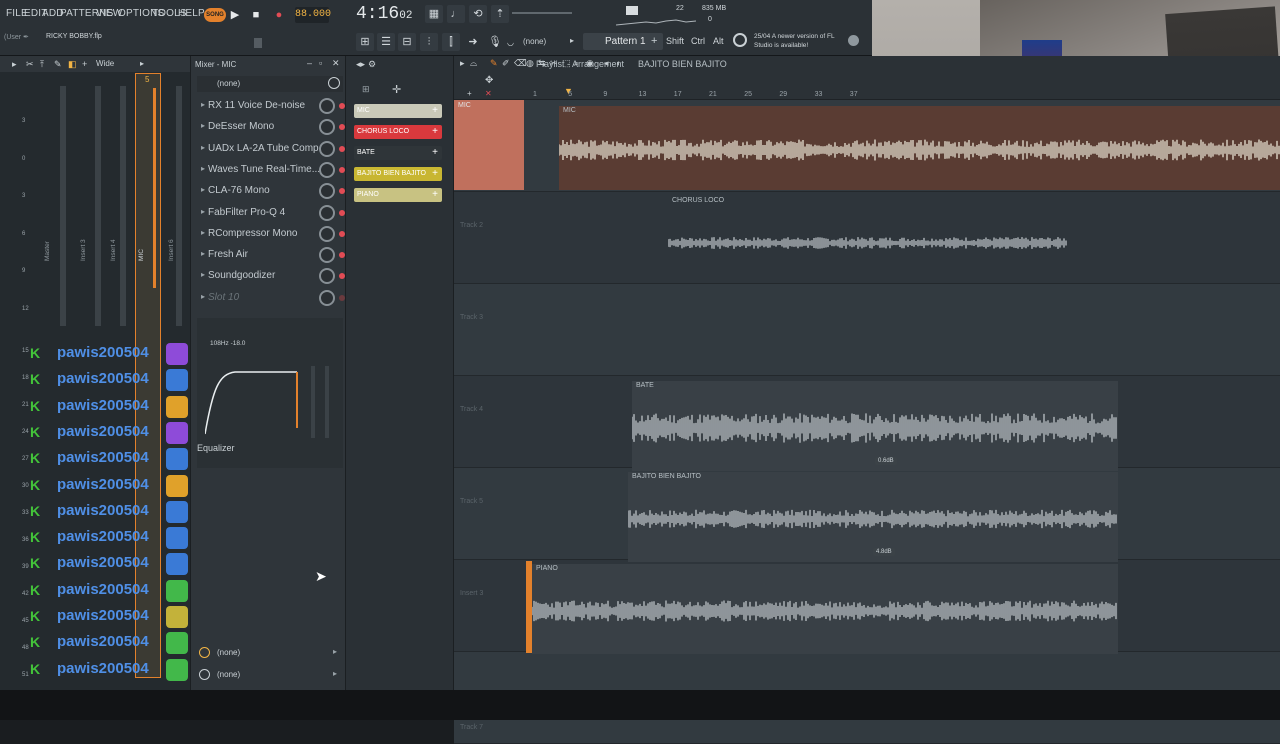  Describe the element at coordinates (171, 250) in the screenshot. I see `insert-label: Insert 6` at that location.